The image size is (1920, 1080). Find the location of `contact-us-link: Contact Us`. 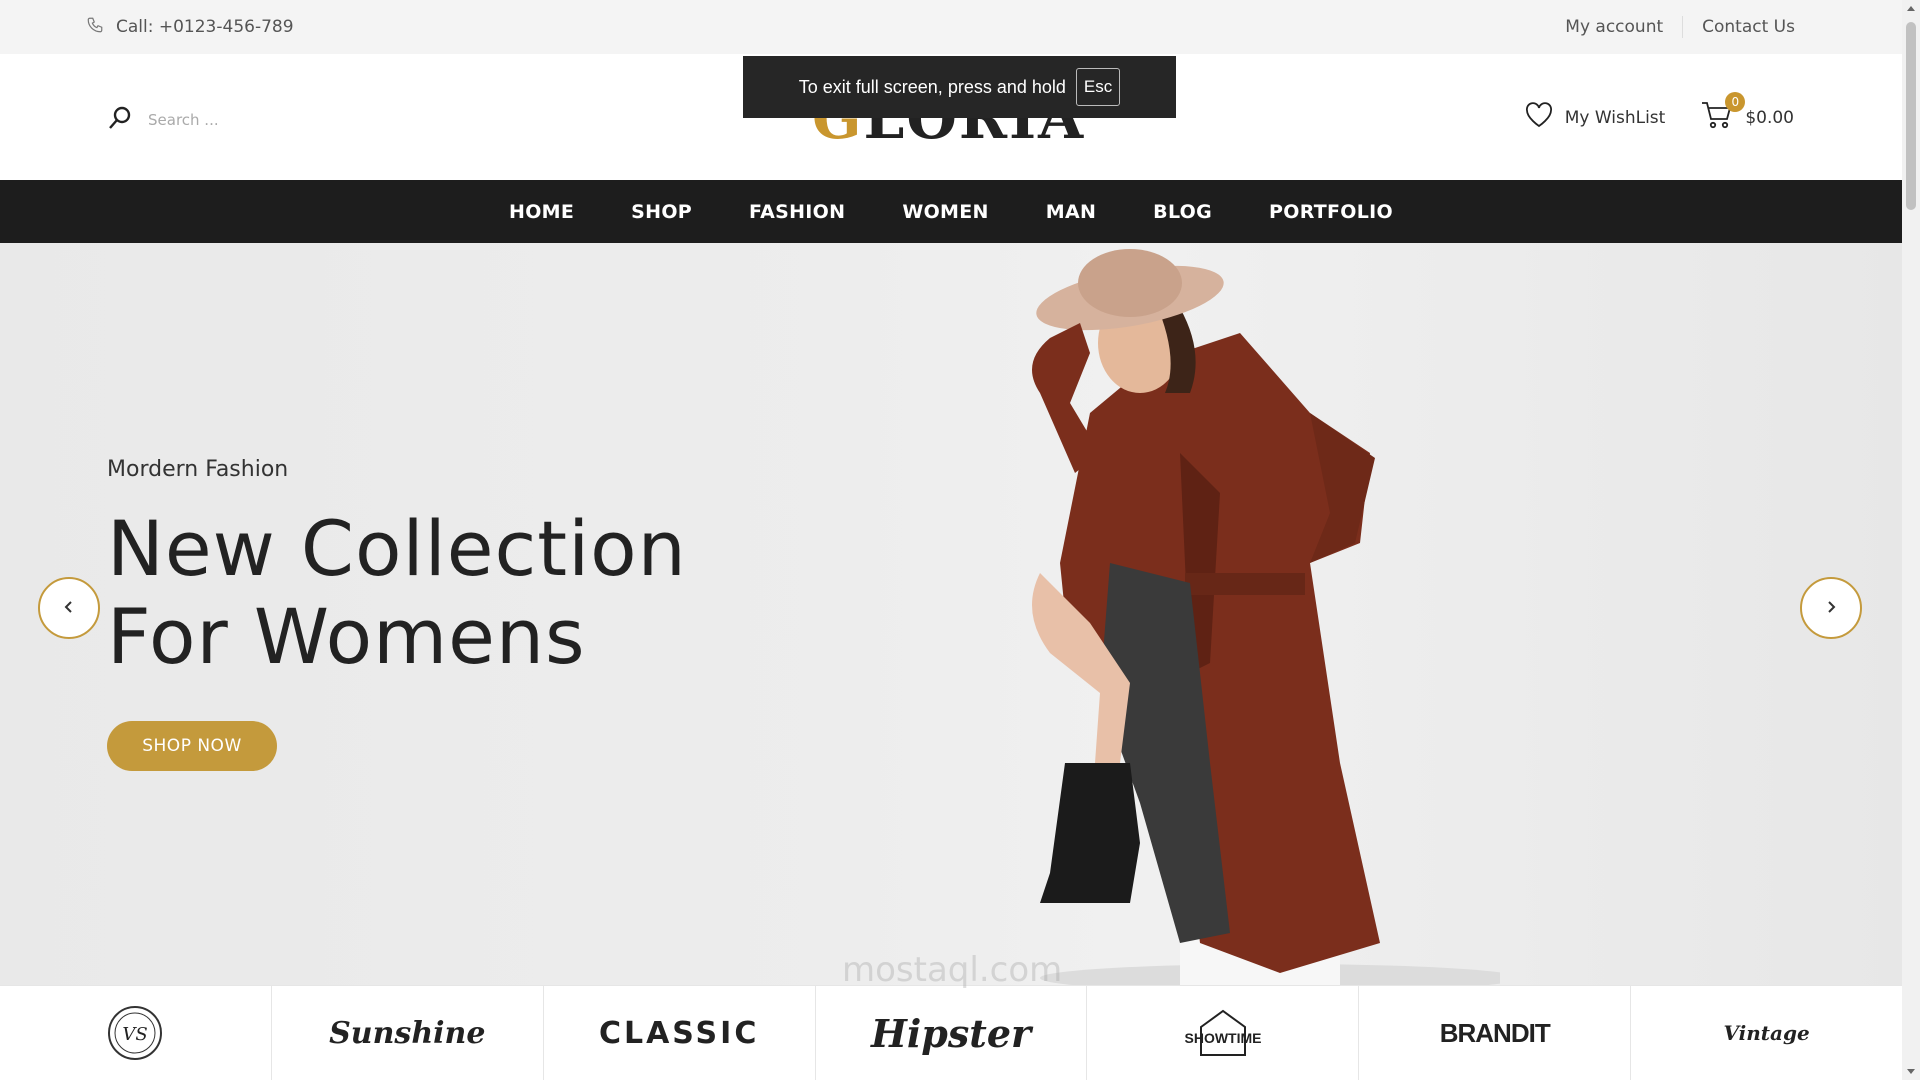

contact-us-link: Contact Us is located at coordinates (1748, 27).